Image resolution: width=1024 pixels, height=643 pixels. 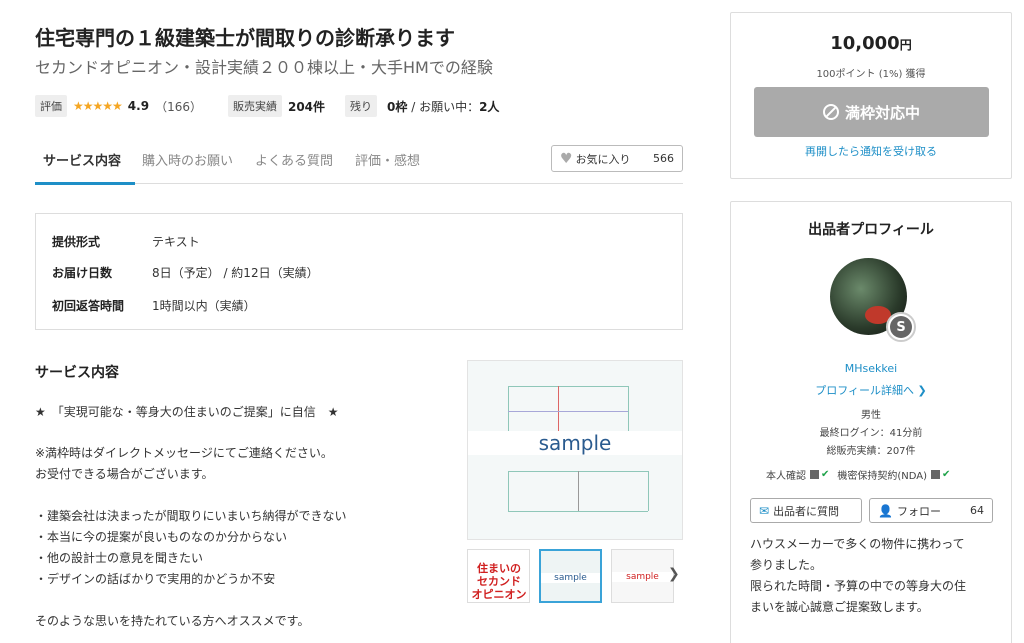 What do you see at coordinates (882, 112) in the screenshot?
I see `full-capacity-label: 満枠対応中` at bounding box center [882, 112].